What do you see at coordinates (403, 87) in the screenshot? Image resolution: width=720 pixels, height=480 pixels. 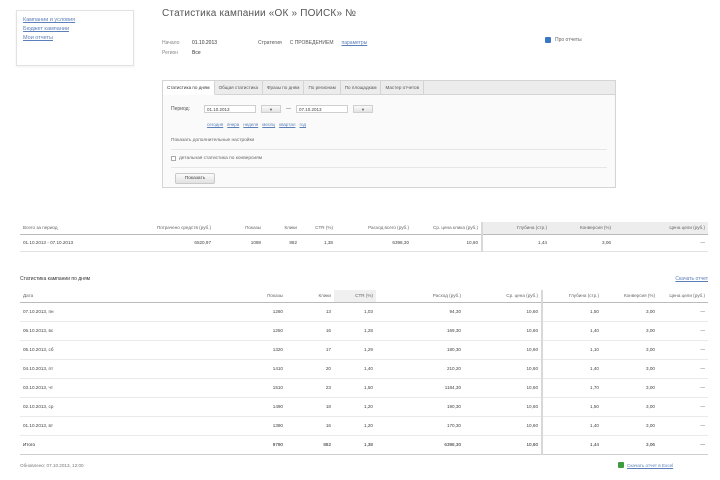 I see `tab-wizard: Мастер отчетов` at bounding box center [403, 87].